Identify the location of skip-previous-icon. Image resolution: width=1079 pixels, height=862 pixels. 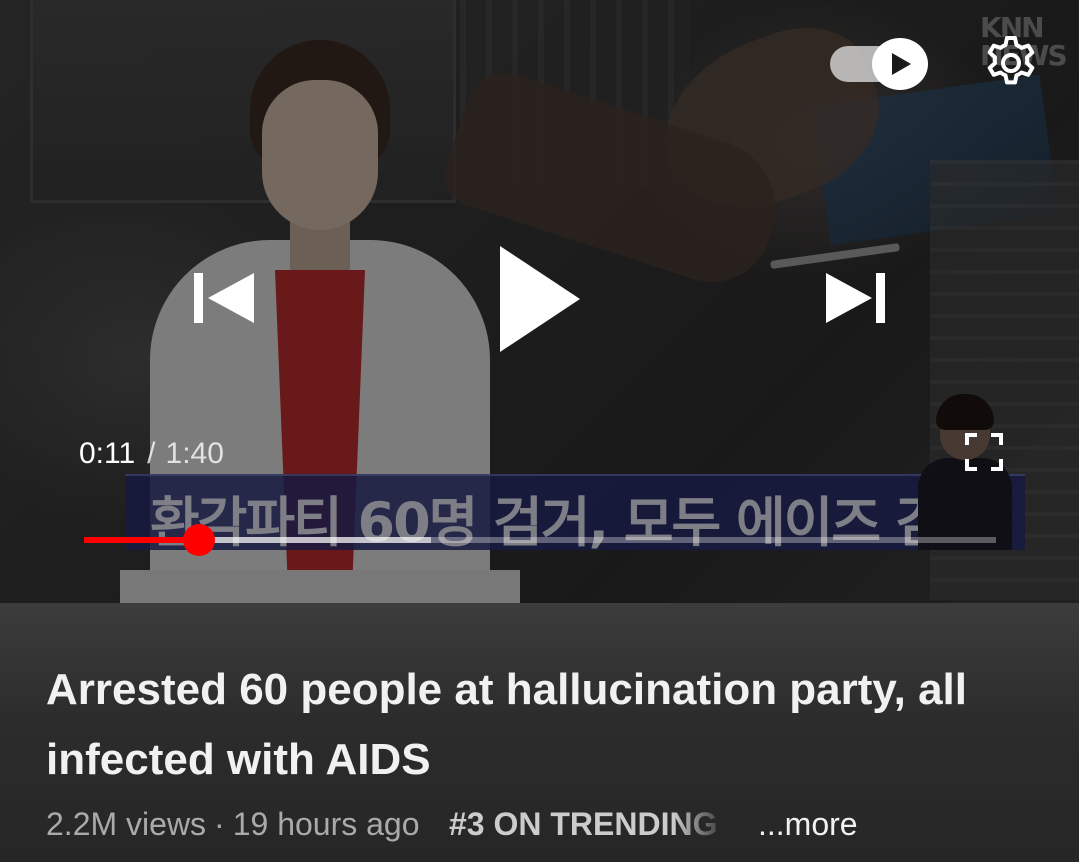
(224, 298).